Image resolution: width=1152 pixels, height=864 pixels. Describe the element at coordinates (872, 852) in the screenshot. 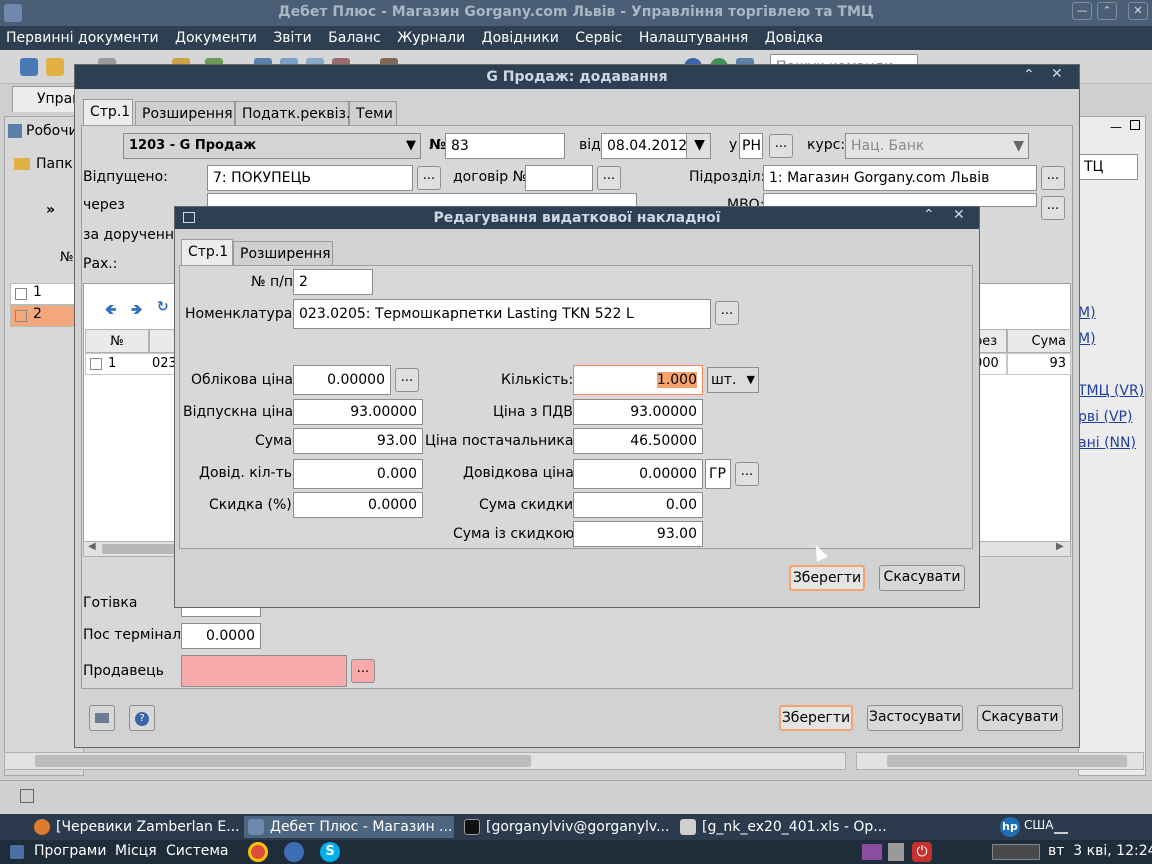

I see `monitor-icon` at that location.